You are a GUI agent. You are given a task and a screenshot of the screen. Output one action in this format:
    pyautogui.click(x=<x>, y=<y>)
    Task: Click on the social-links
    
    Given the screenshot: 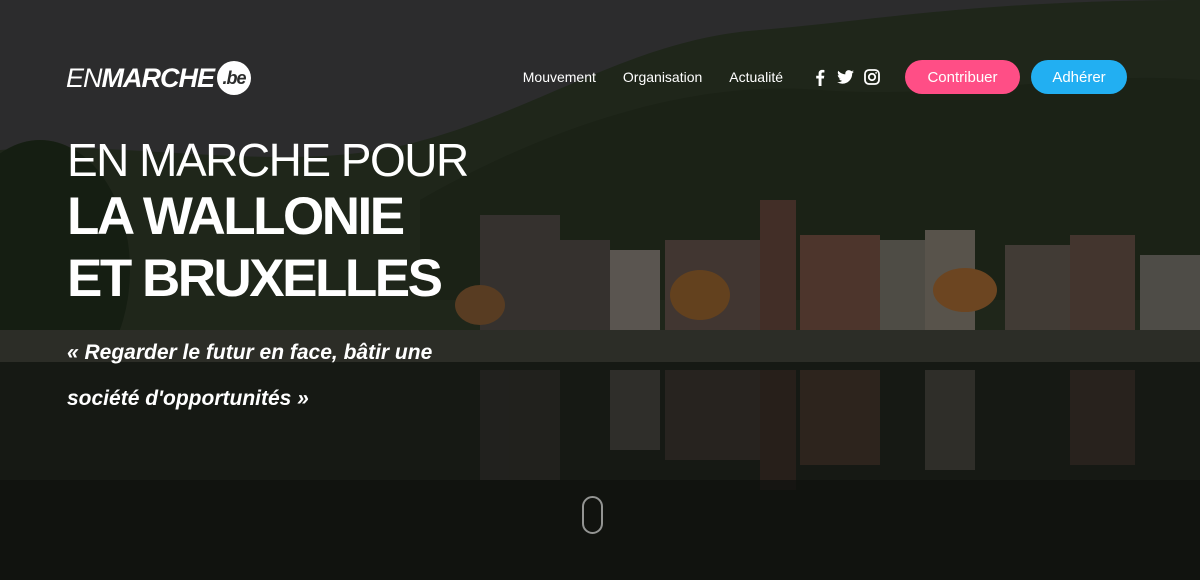 What is the action you would take?
    pyautogui.click(x=849, y=77)
    